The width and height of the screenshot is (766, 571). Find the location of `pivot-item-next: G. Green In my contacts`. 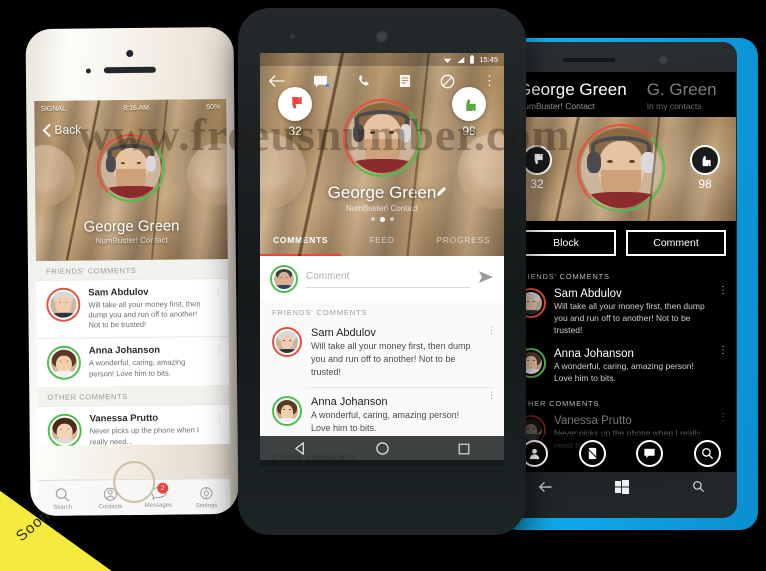

pivot-item-next: G. Green In my contacts is located at coordinates (682, 95).